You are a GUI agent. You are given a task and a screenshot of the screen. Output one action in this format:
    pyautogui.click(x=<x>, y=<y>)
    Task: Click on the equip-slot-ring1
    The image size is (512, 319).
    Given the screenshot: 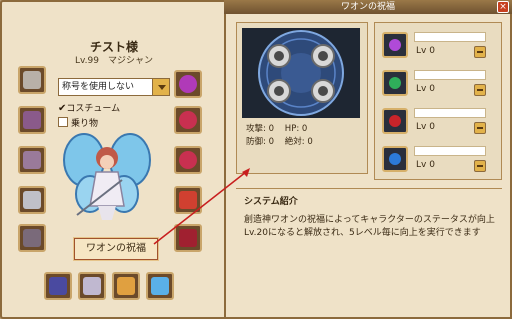 What is the action you would take?
    pyautogui.click(x=188, y=120)
    